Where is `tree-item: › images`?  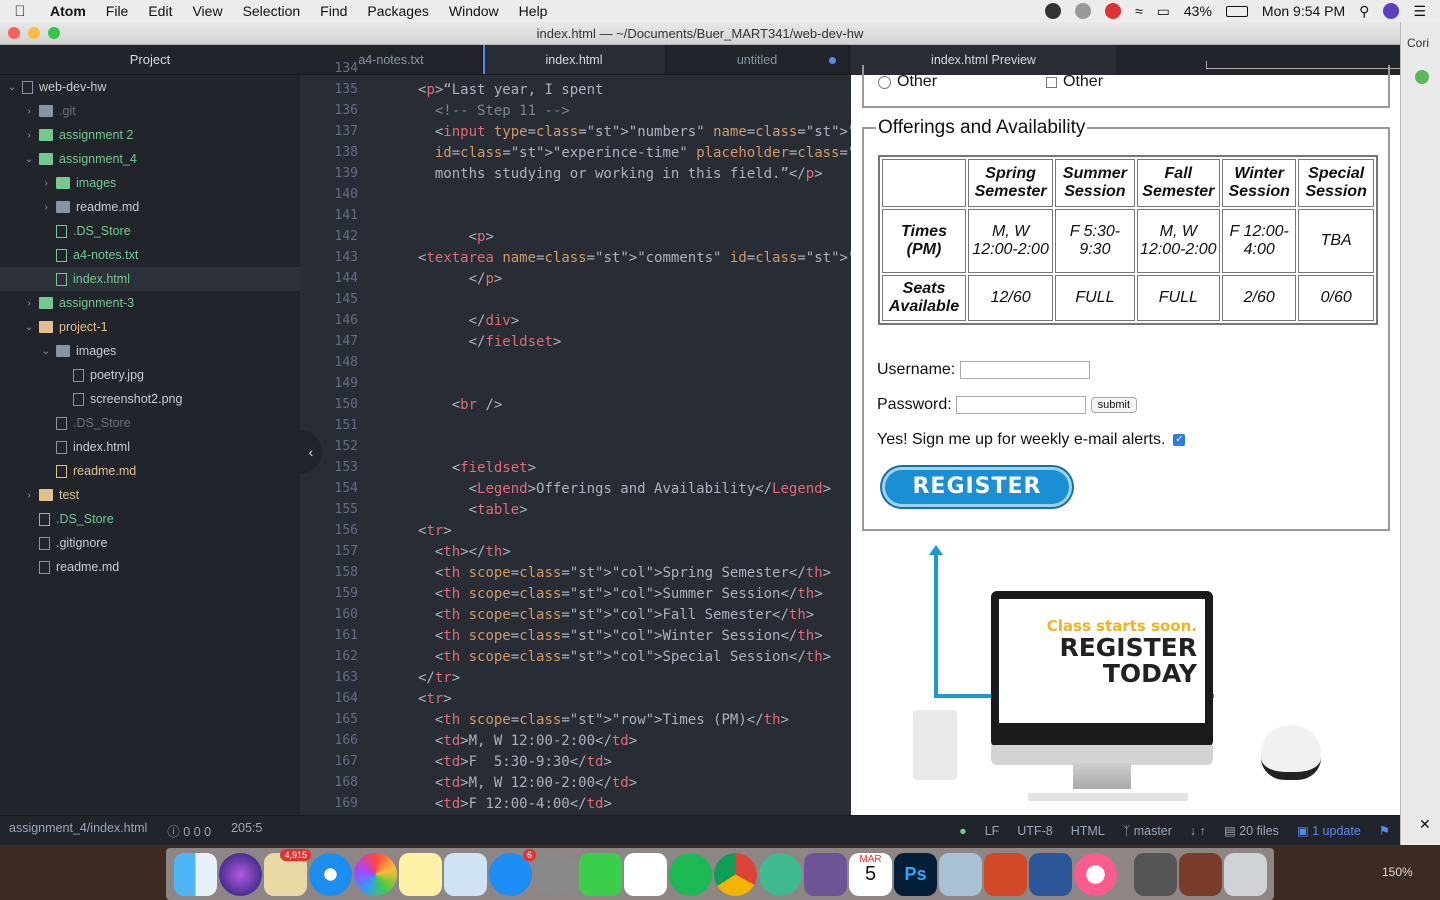
tree-item: › images is located at coordinates (150, 183).